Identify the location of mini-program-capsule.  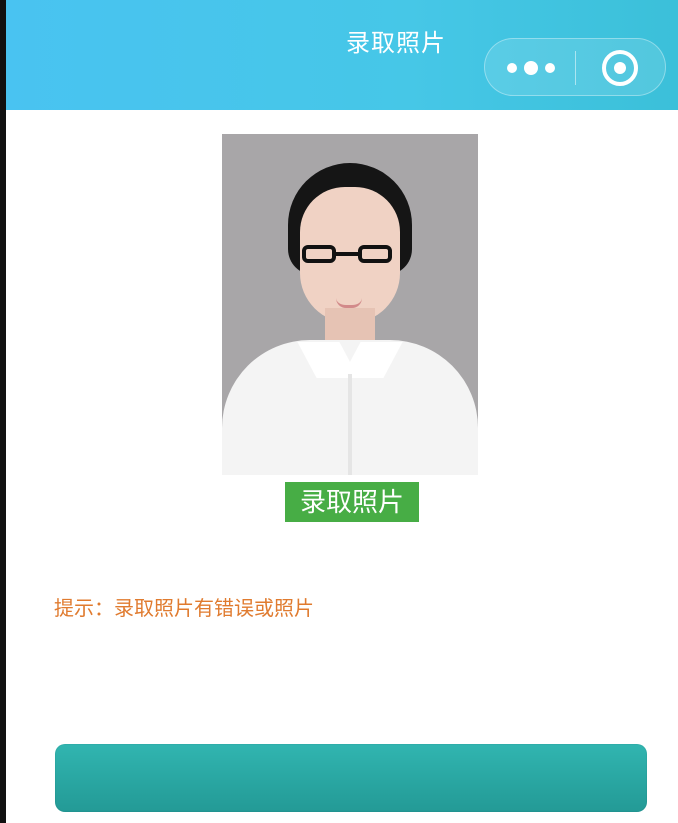
(575, 67).